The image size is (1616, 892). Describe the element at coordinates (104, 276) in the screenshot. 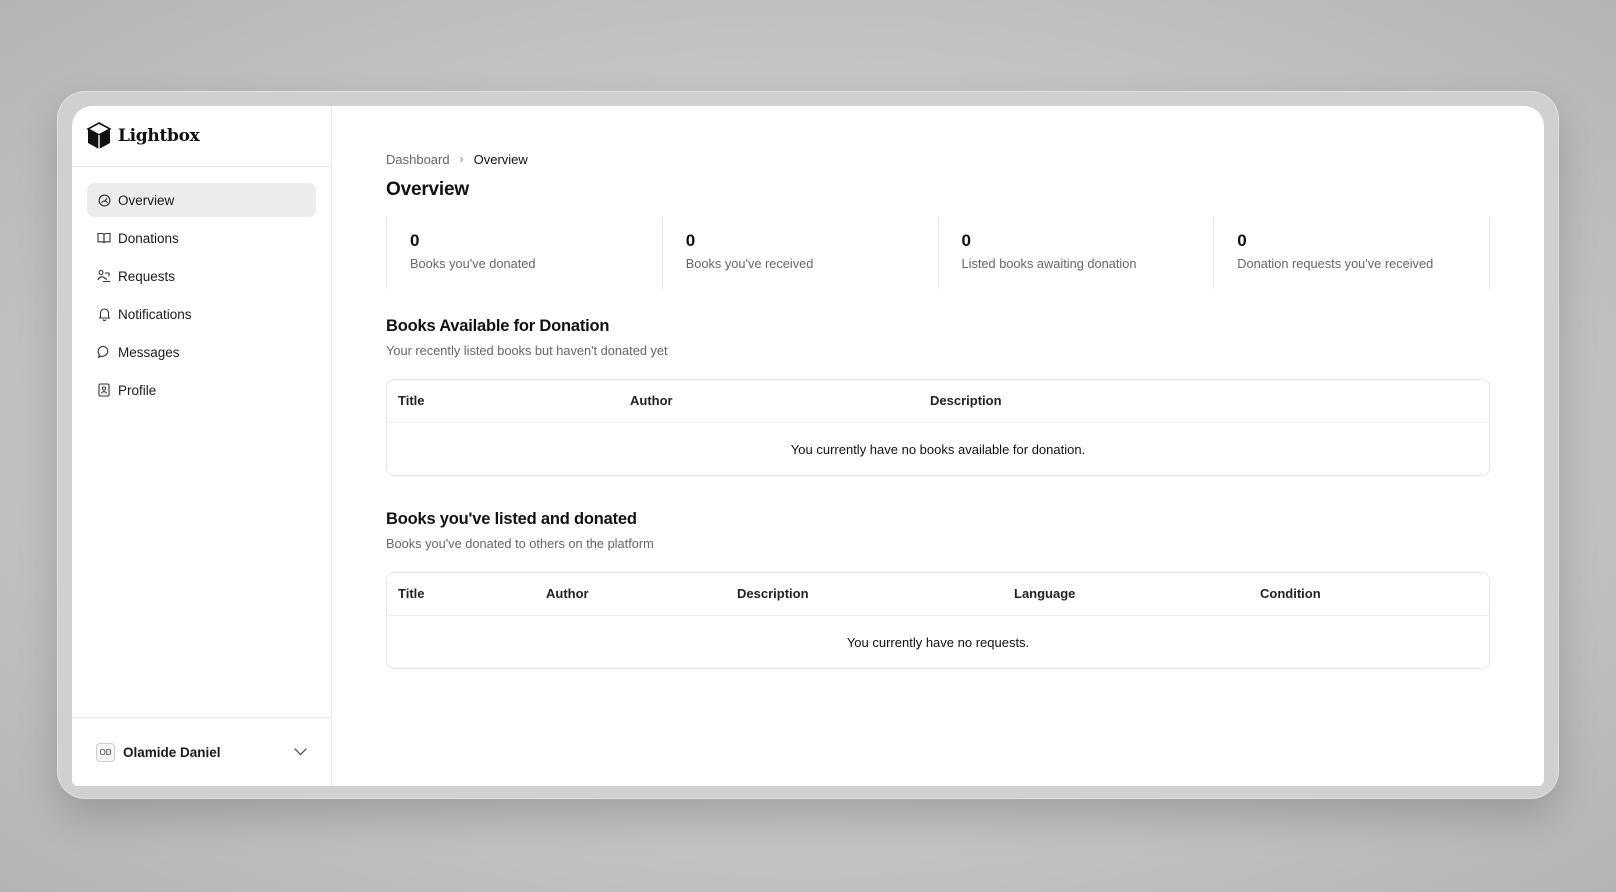

I see `handshake-icon` at that location.